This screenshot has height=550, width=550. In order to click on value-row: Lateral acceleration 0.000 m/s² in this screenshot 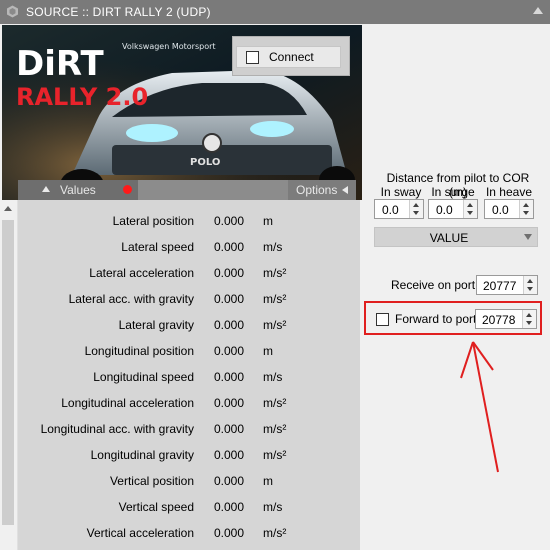, I will do `click(189, 272)`.